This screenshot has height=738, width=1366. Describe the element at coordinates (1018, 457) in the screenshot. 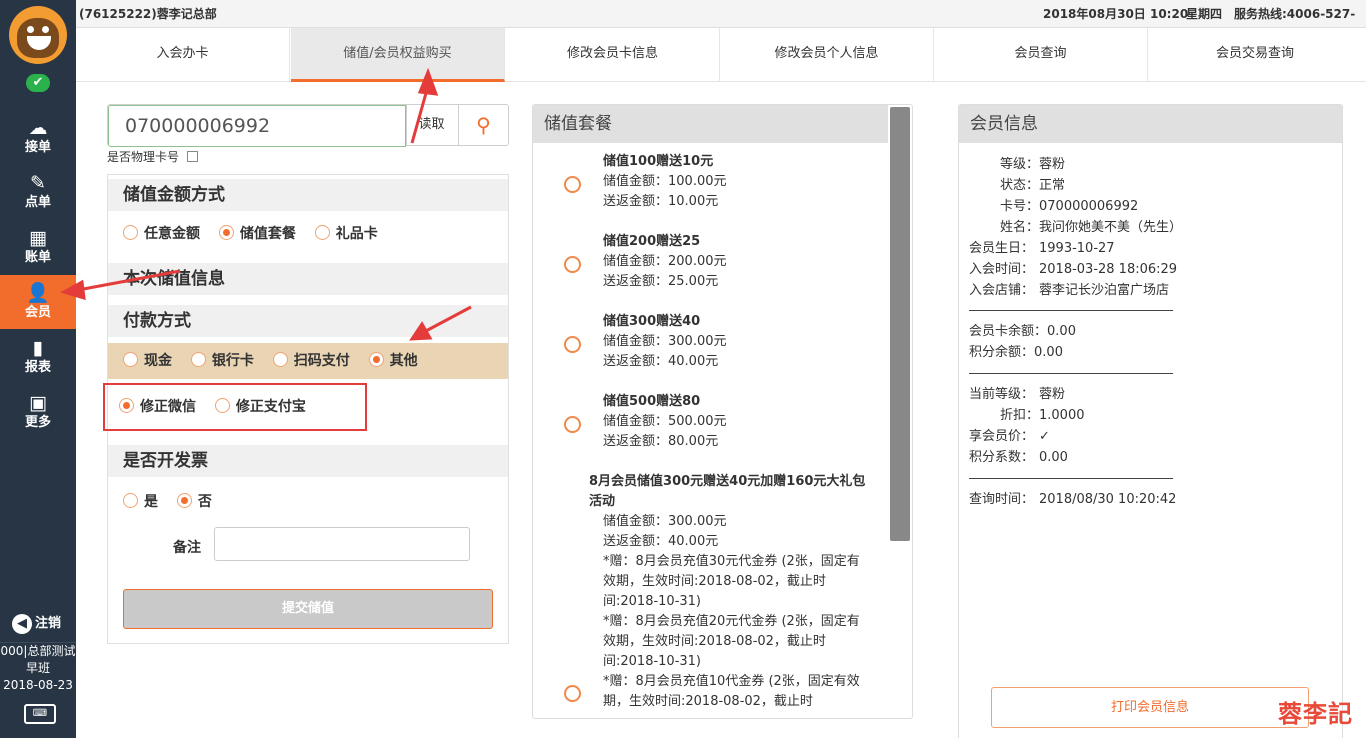

I see `info-points-ratio: 积分系数： 0.00` at that location.